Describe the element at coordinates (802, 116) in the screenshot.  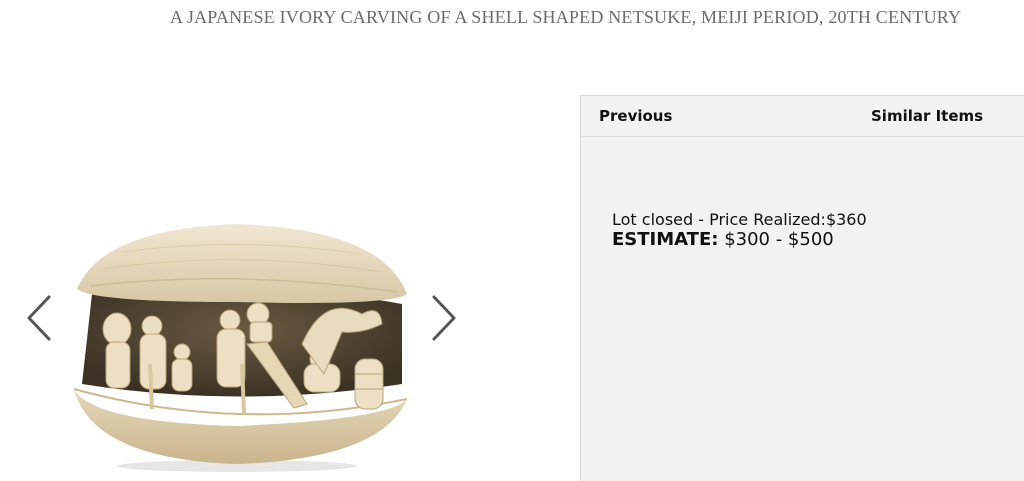
I see `panel-header: Previous Similar Items` at that location.